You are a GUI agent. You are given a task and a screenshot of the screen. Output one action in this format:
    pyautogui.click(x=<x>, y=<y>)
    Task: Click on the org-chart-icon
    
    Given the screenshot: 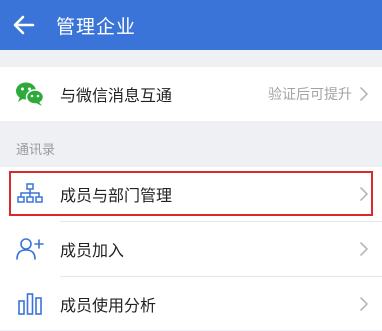 What is the action you would take?
    pyautogui.click(x=30, y=194)
    